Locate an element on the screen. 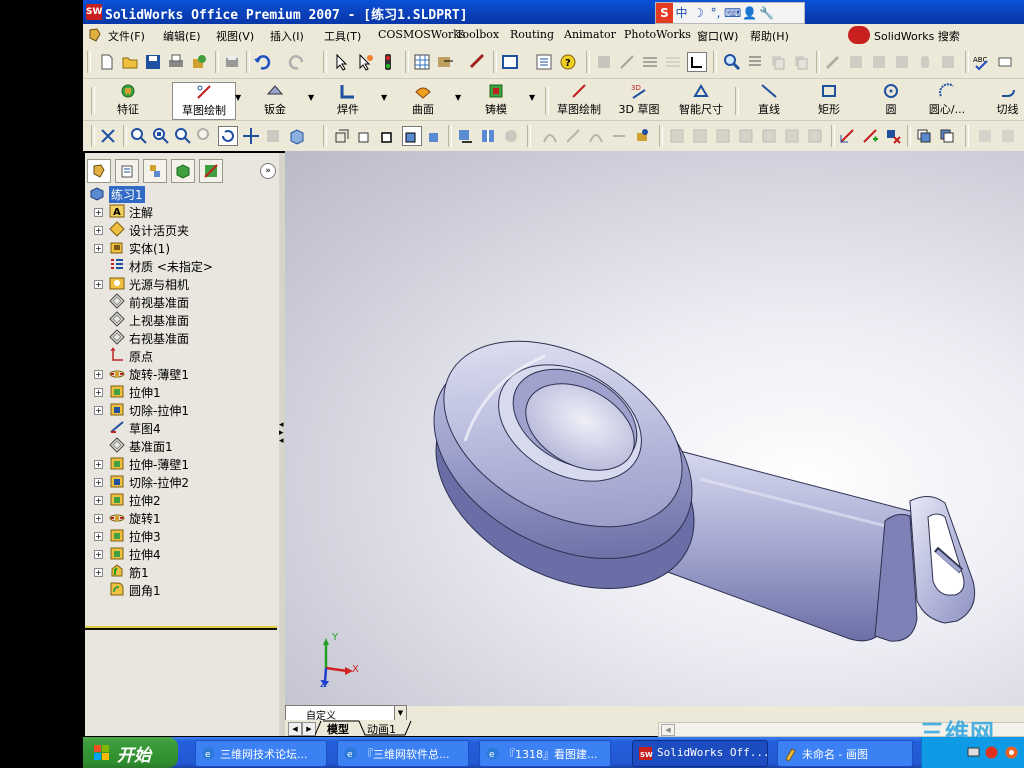 This screenshot has width=1024, height=768. hidden-lines-removed-icon is located at coordinates (388, 136).